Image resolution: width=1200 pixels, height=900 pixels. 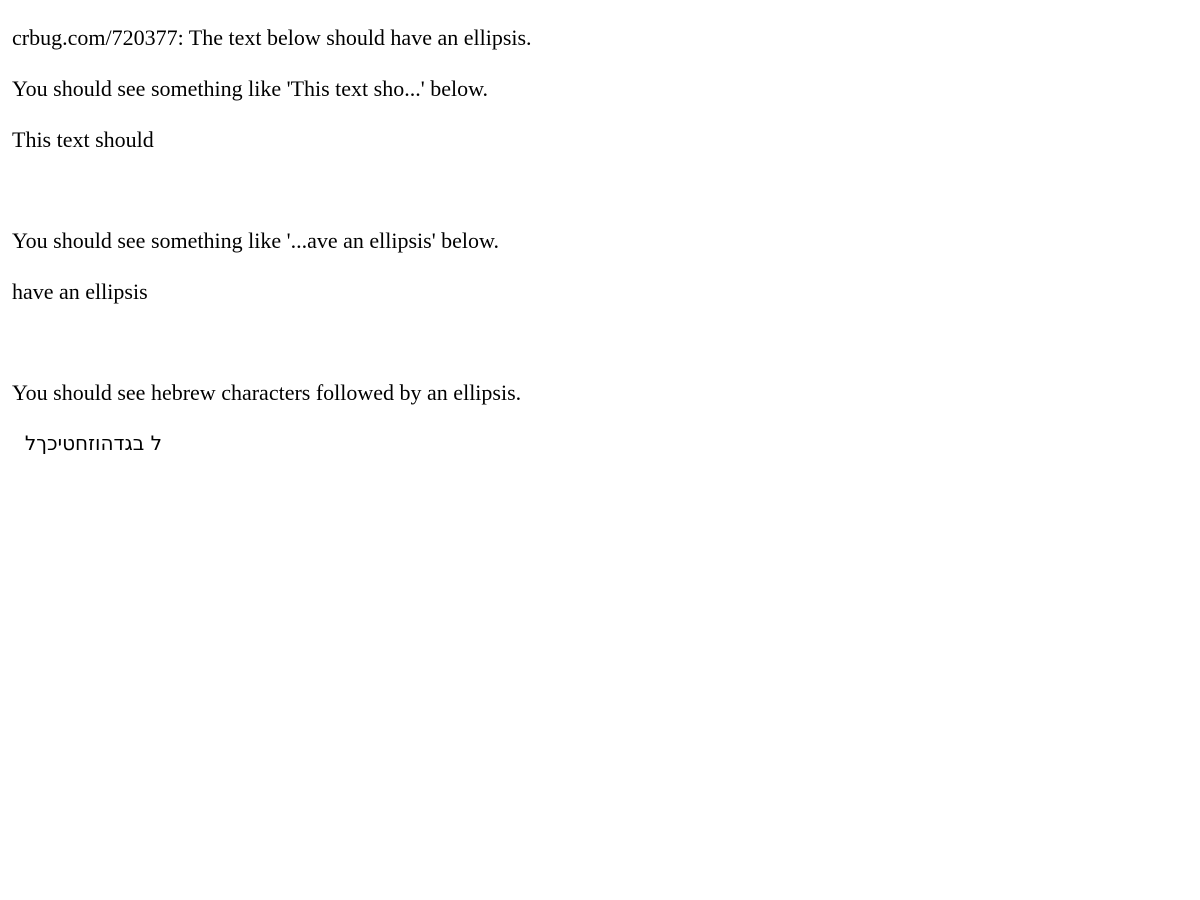 I want to click on test3-hebrew-ellipsis-sample: ל בגדהוזחטיכךל, so click(x=93, y=443).